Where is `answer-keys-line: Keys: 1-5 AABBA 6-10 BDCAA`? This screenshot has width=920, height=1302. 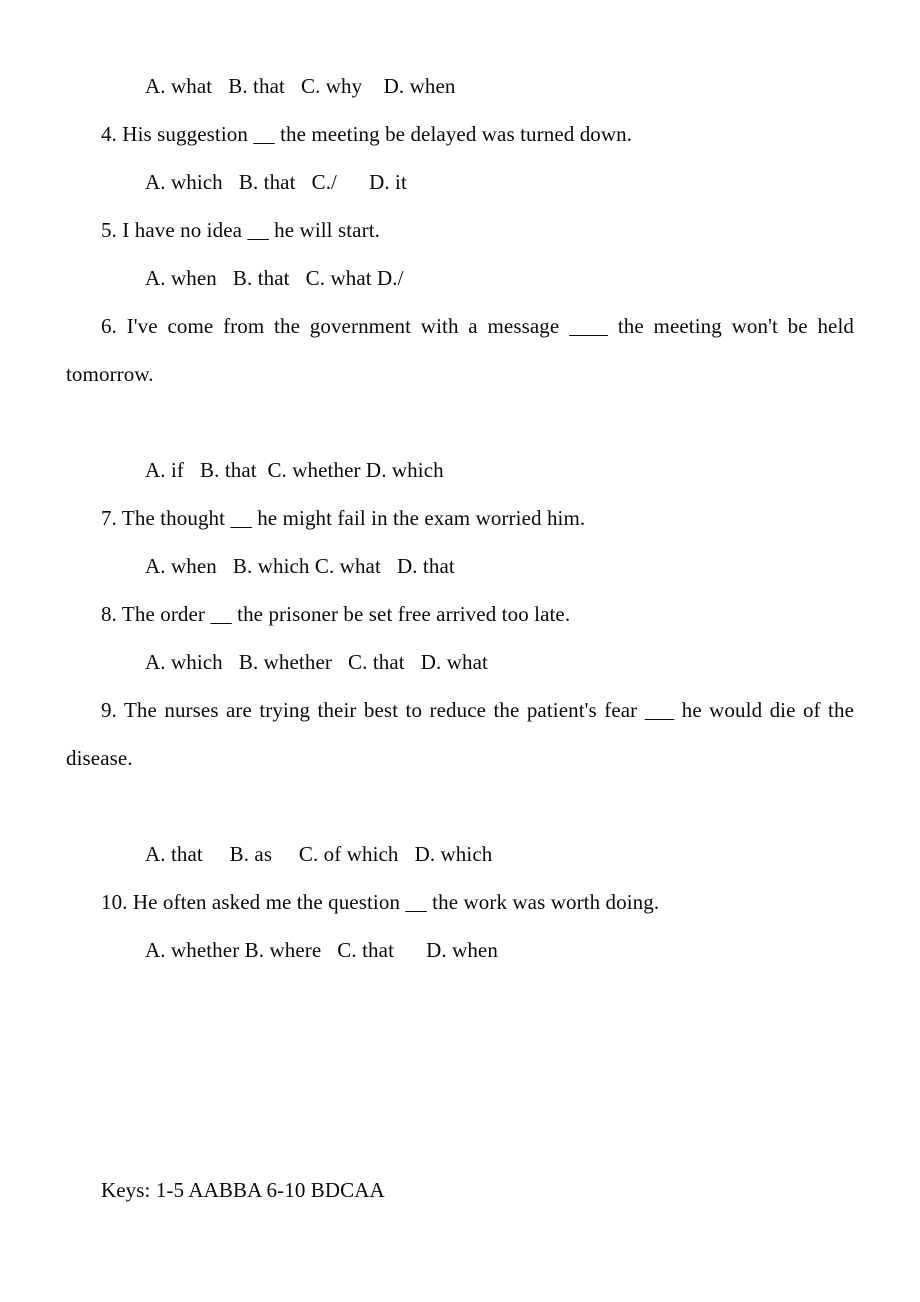 answer-keys-line: Keys: 1-5 AABBA 6-10 BDCAA is located at coordinates (243, 1190).